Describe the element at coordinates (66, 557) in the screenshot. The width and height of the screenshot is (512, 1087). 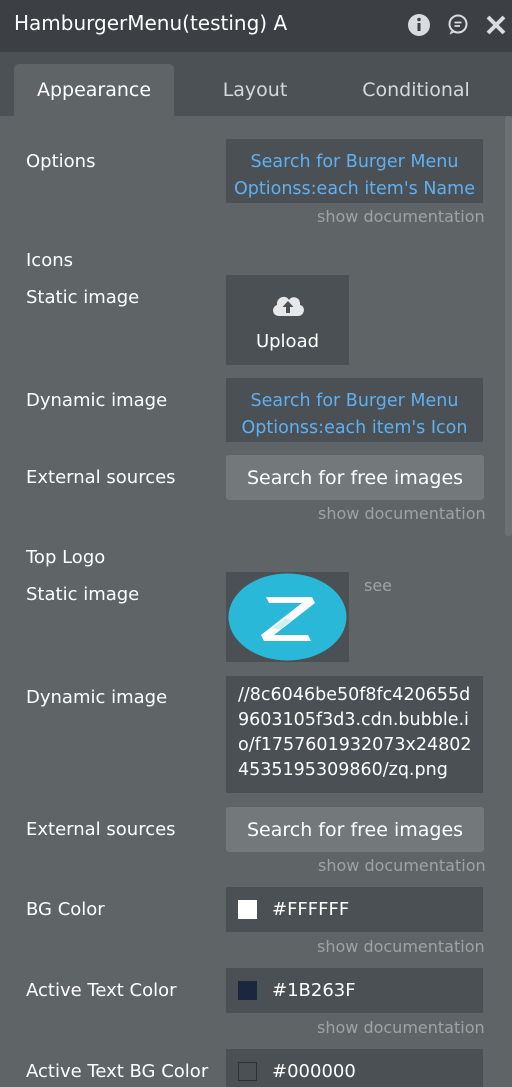
I see `top-logo-heading: Top Logo` at that location.